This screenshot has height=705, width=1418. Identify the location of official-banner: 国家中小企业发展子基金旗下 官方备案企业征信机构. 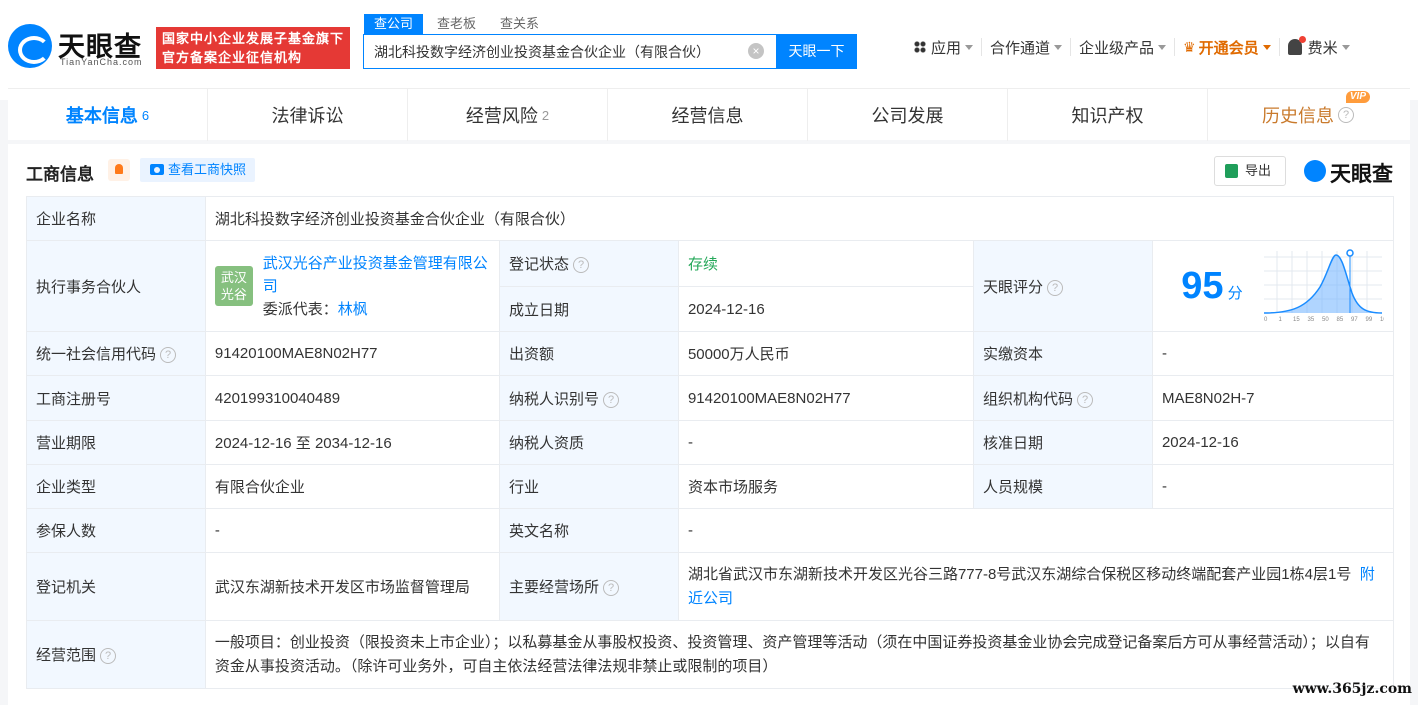
(253, 48).